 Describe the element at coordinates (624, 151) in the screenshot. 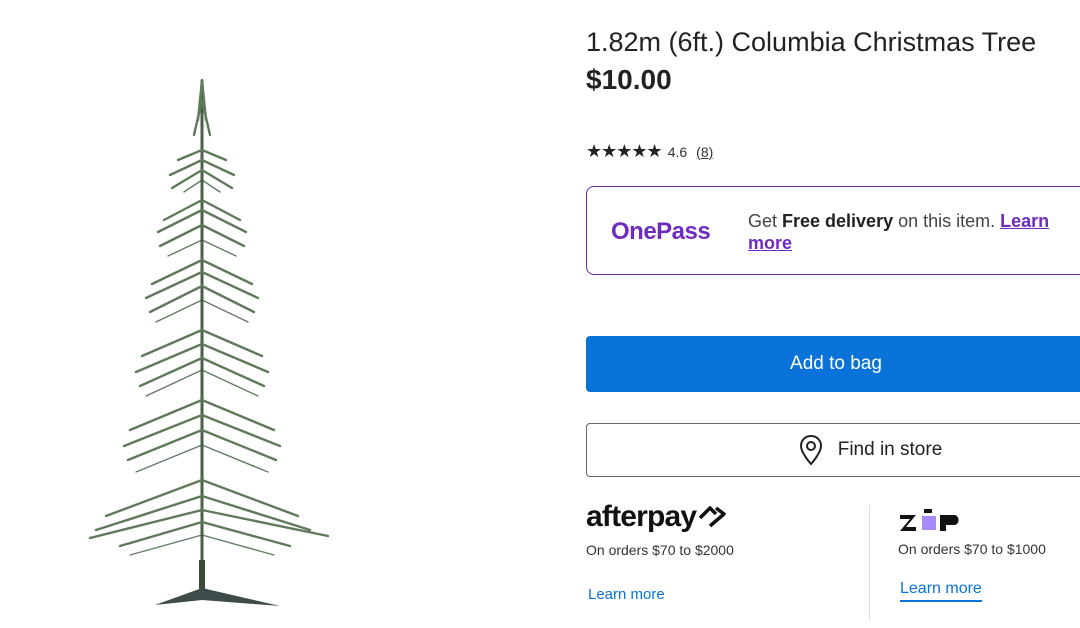

I see `rating-stars-icon: ★★★★★` at that location.